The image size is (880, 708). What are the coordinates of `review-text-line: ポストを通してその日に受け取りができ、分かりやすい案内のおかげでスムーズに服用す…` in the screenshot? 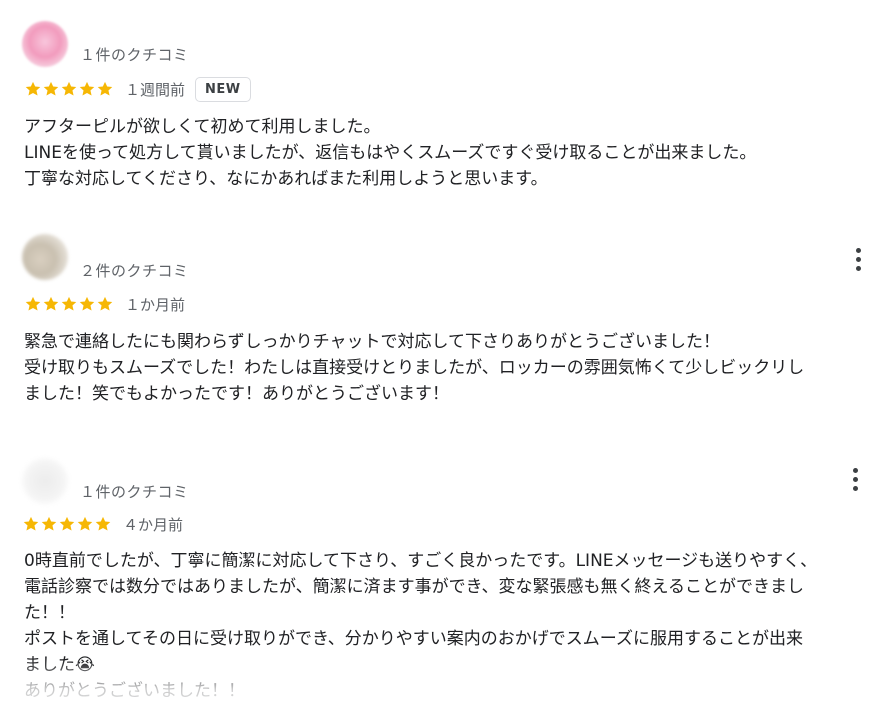 It's located at (413, 639).